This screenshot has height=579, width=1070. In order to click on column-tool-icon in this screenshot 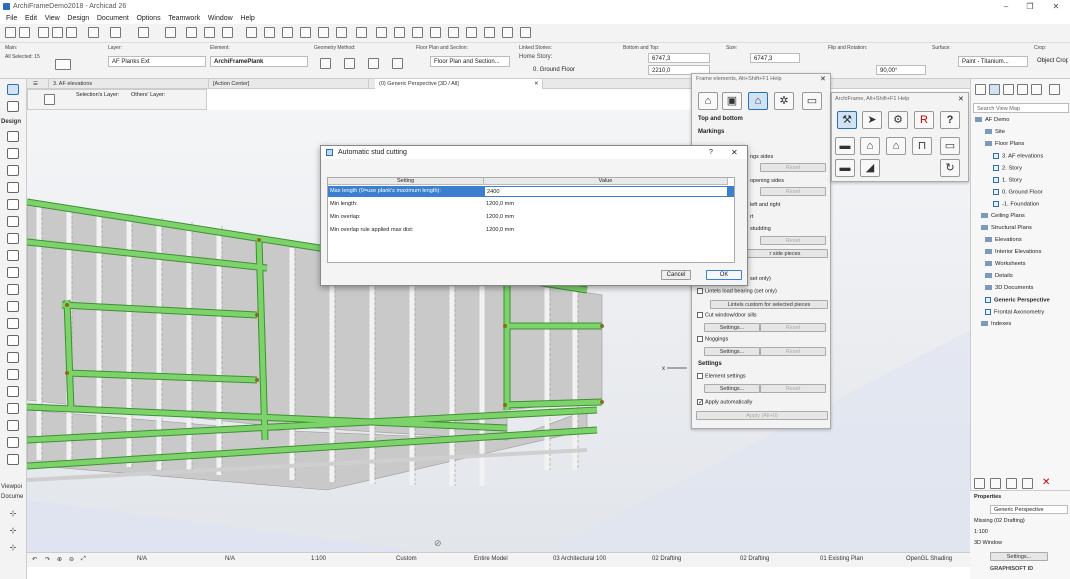, I will do `click(13, 153)`.